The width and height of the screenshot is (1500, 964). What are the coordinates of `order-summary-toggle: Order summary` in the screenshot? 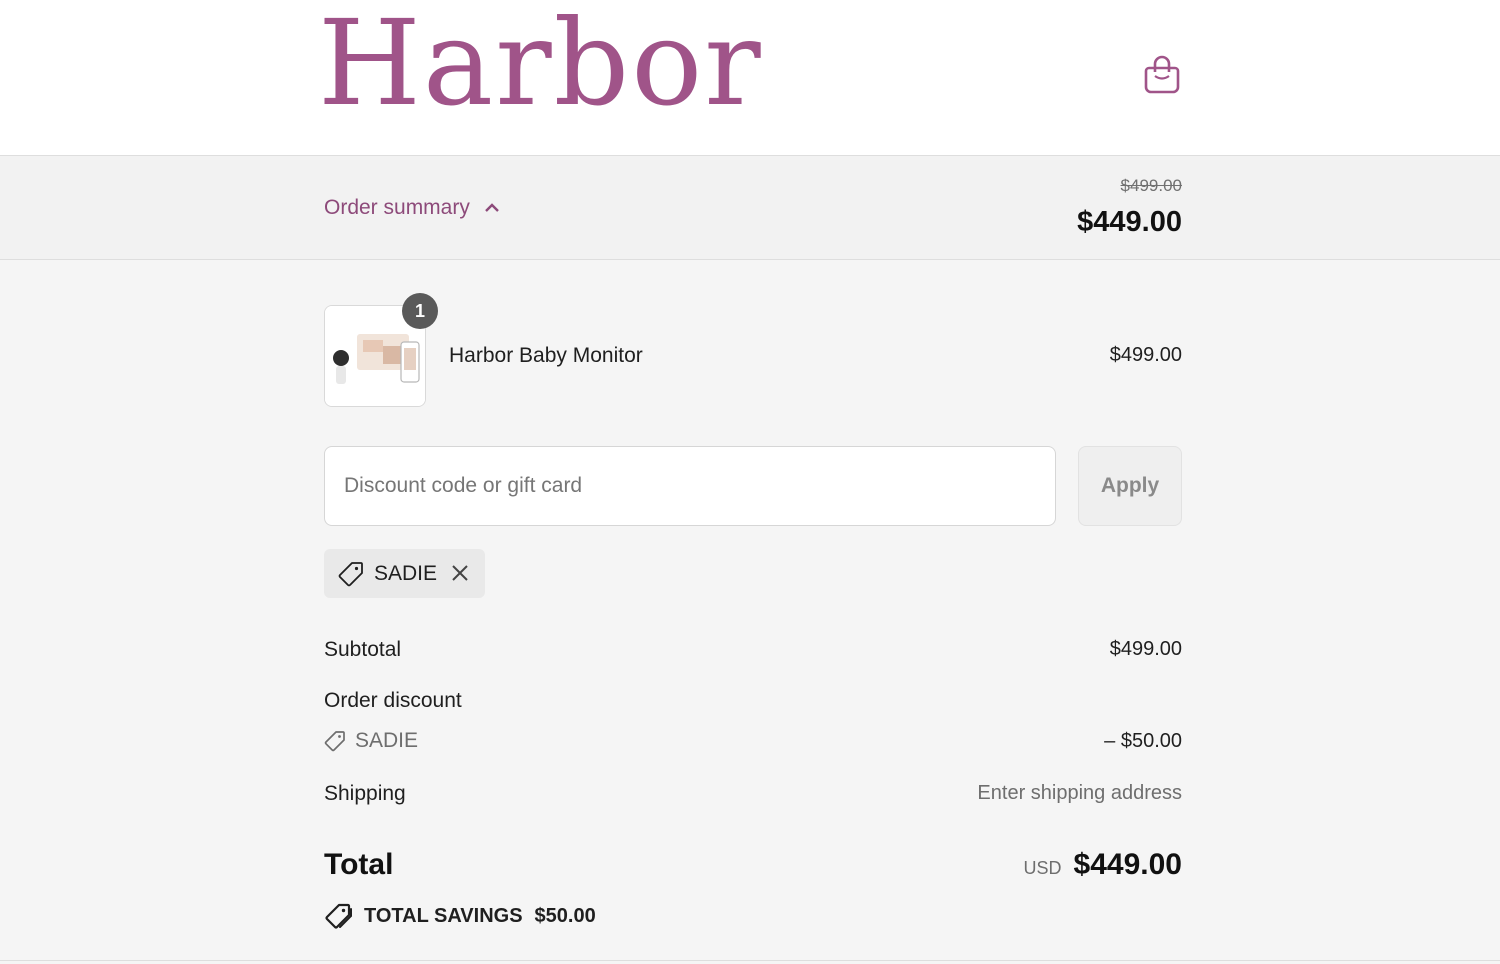 It's located at (412, 208).